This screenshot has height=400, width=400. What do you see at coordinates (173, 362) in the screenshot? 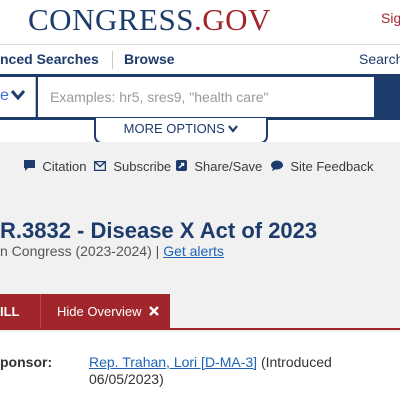
I see `sponsor-link: Rep. Trahan, Lori [D-MA-3]` at bounding box center [173, 362].